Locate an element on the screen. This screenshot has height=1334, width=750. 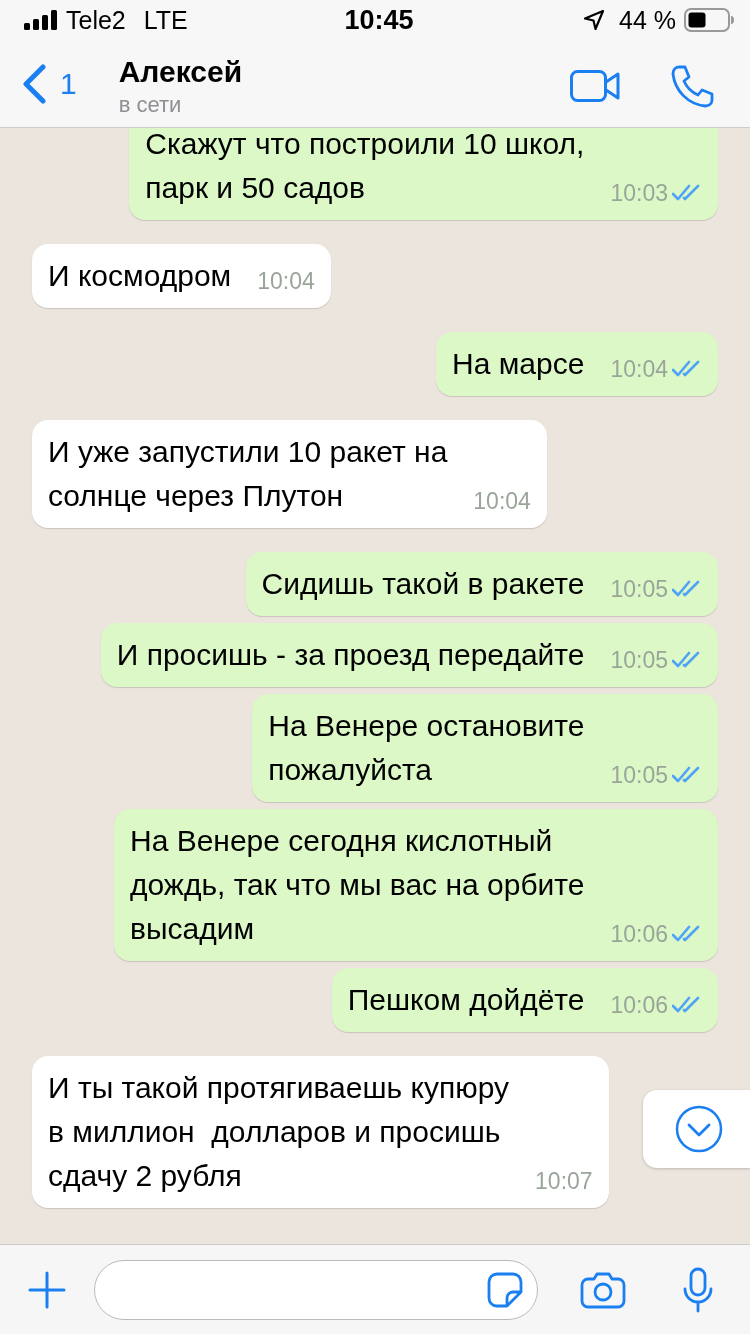
camera-icon is located at coordinates (603, 1289).